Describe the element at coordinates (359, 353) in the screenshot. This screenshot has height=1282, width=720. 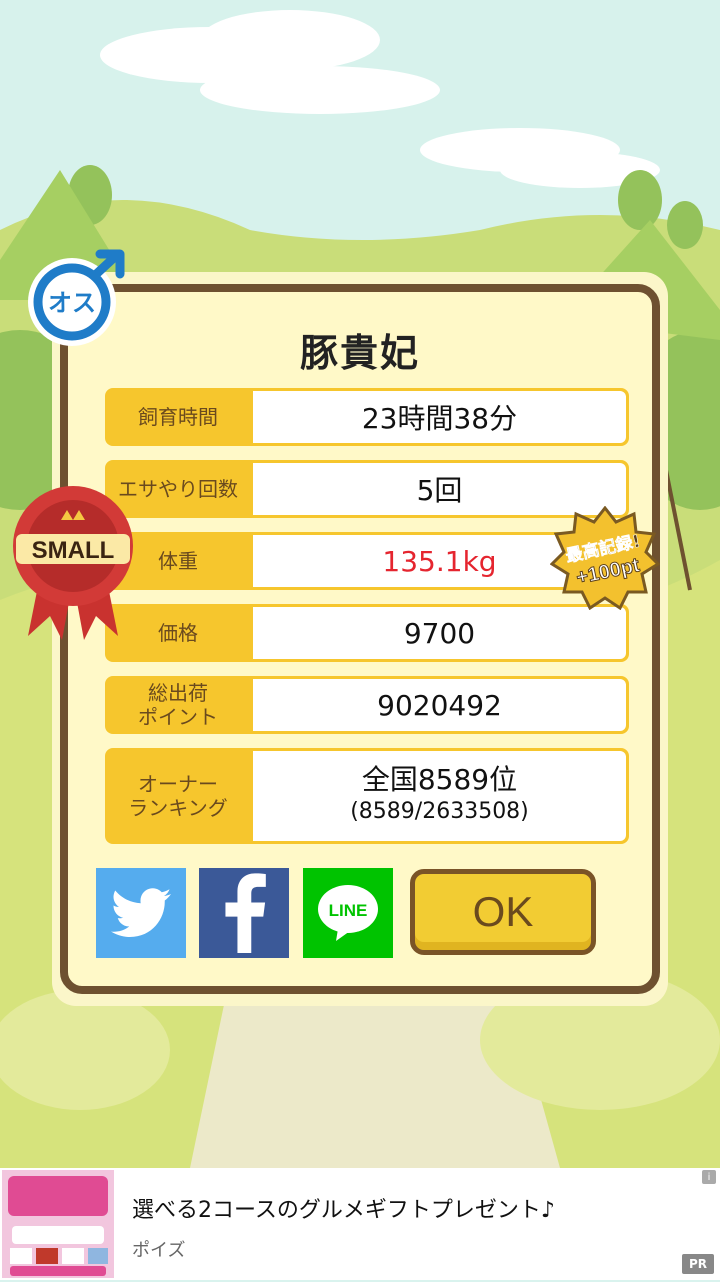
I see `pet-name-title: 豚貴妃` at that location.